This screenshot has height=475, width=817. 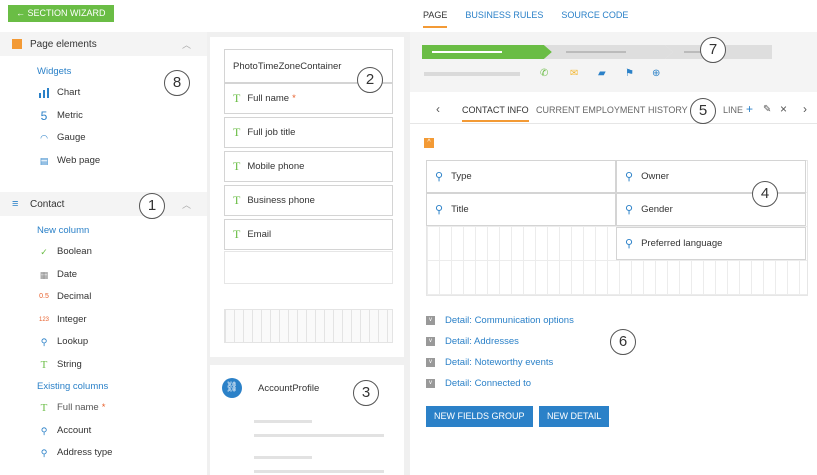 I want to click on chevron-right-icon: ›, so click(x=805, y=109).